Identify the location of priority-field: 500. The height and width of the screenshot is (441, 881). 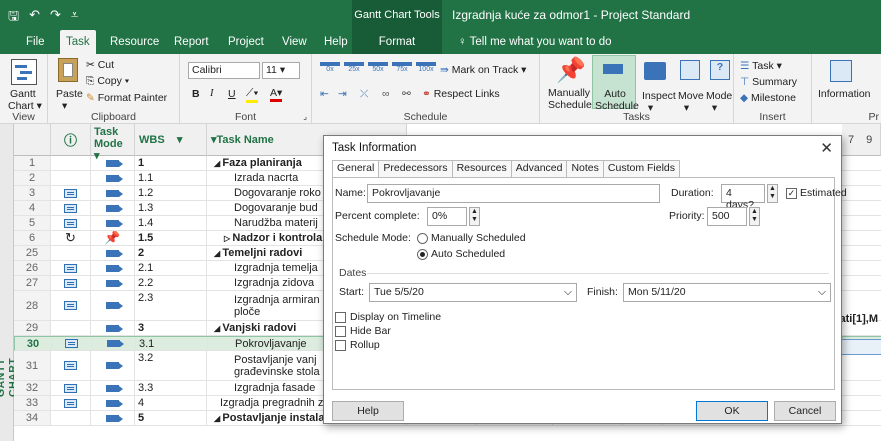
(727, 216).